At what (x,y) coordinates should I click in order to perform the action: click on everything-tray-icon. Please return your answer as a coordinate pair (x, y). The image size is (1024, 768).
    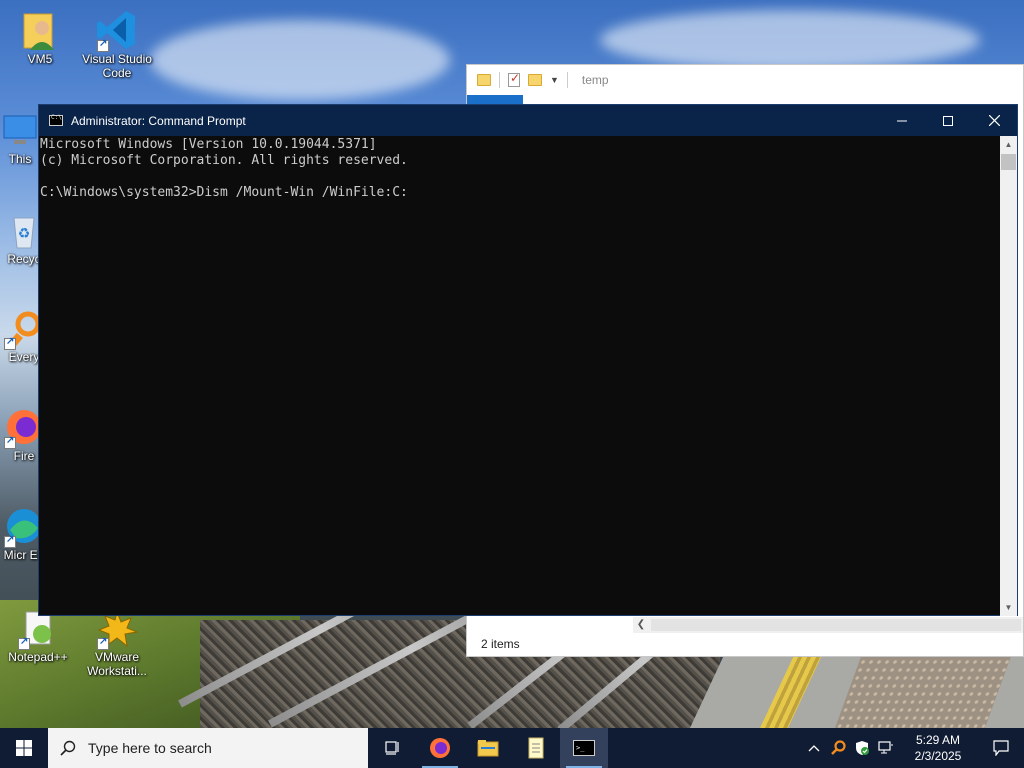
    Looking at the image, I should click on (838, 748).